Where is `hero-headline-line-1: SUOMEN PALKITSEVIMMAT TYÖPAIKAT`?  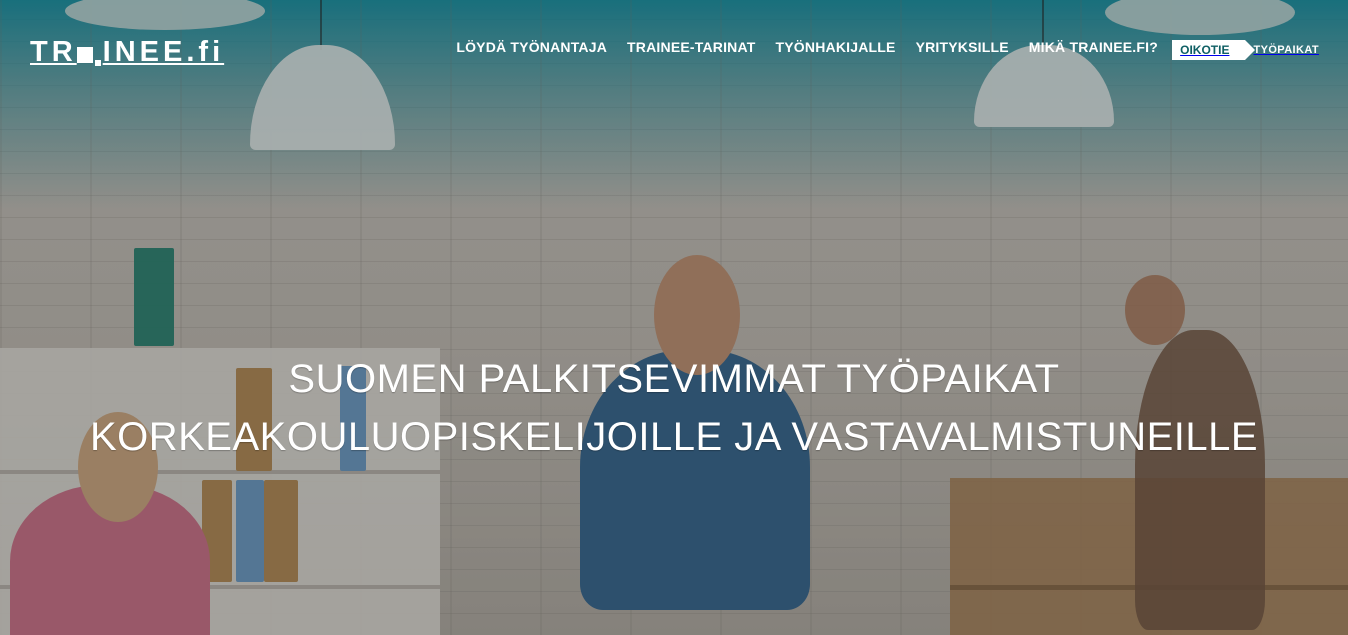
hero-headline-line-1: SUOMEN PALKITSEVIMMAT TYÖPAIKAT is located at coordinates (674, 378).